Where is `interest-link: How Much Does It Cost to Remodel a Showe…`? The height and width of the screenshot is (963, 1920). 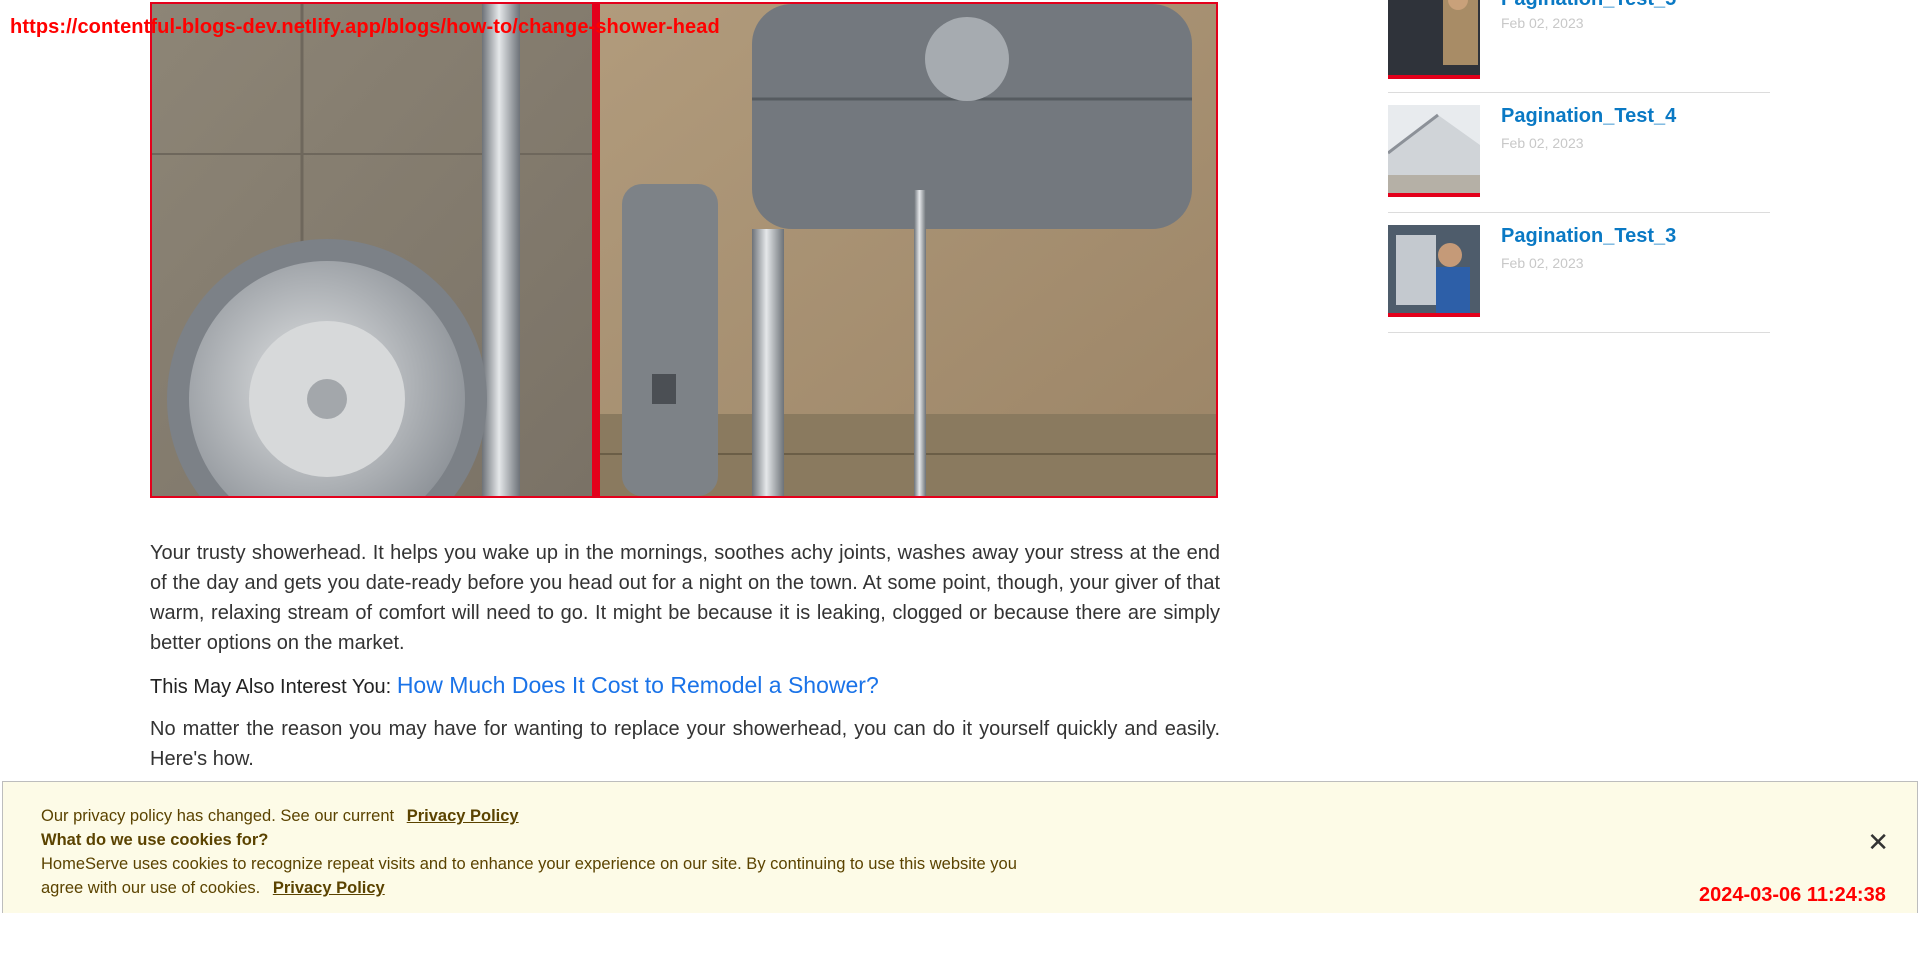 interest-link: How Much Does It Cost to Remodel a Showe… is located at coordinates (638, 685).